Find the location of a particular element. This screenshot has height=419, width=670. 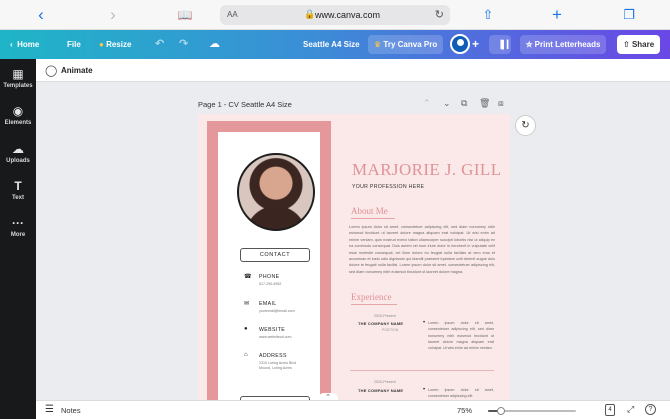

email-icon: ✉ is located at coordinates (247, 304).